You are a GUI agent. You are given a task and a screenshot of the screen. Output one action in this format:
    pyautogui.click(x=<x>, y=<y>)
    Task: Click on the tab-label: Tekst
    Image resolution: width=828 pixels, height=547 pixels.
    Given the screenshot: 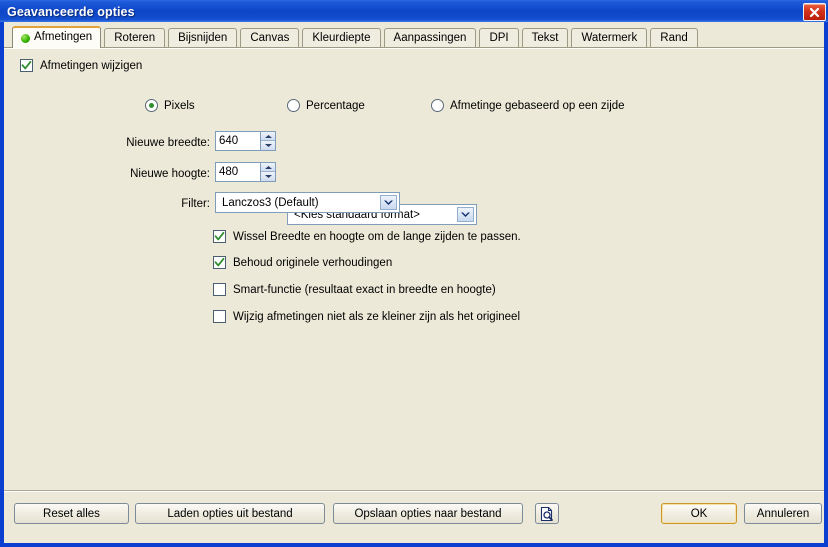 What is the action you would take?
    pyautogui.click(x=545, y=37)
    